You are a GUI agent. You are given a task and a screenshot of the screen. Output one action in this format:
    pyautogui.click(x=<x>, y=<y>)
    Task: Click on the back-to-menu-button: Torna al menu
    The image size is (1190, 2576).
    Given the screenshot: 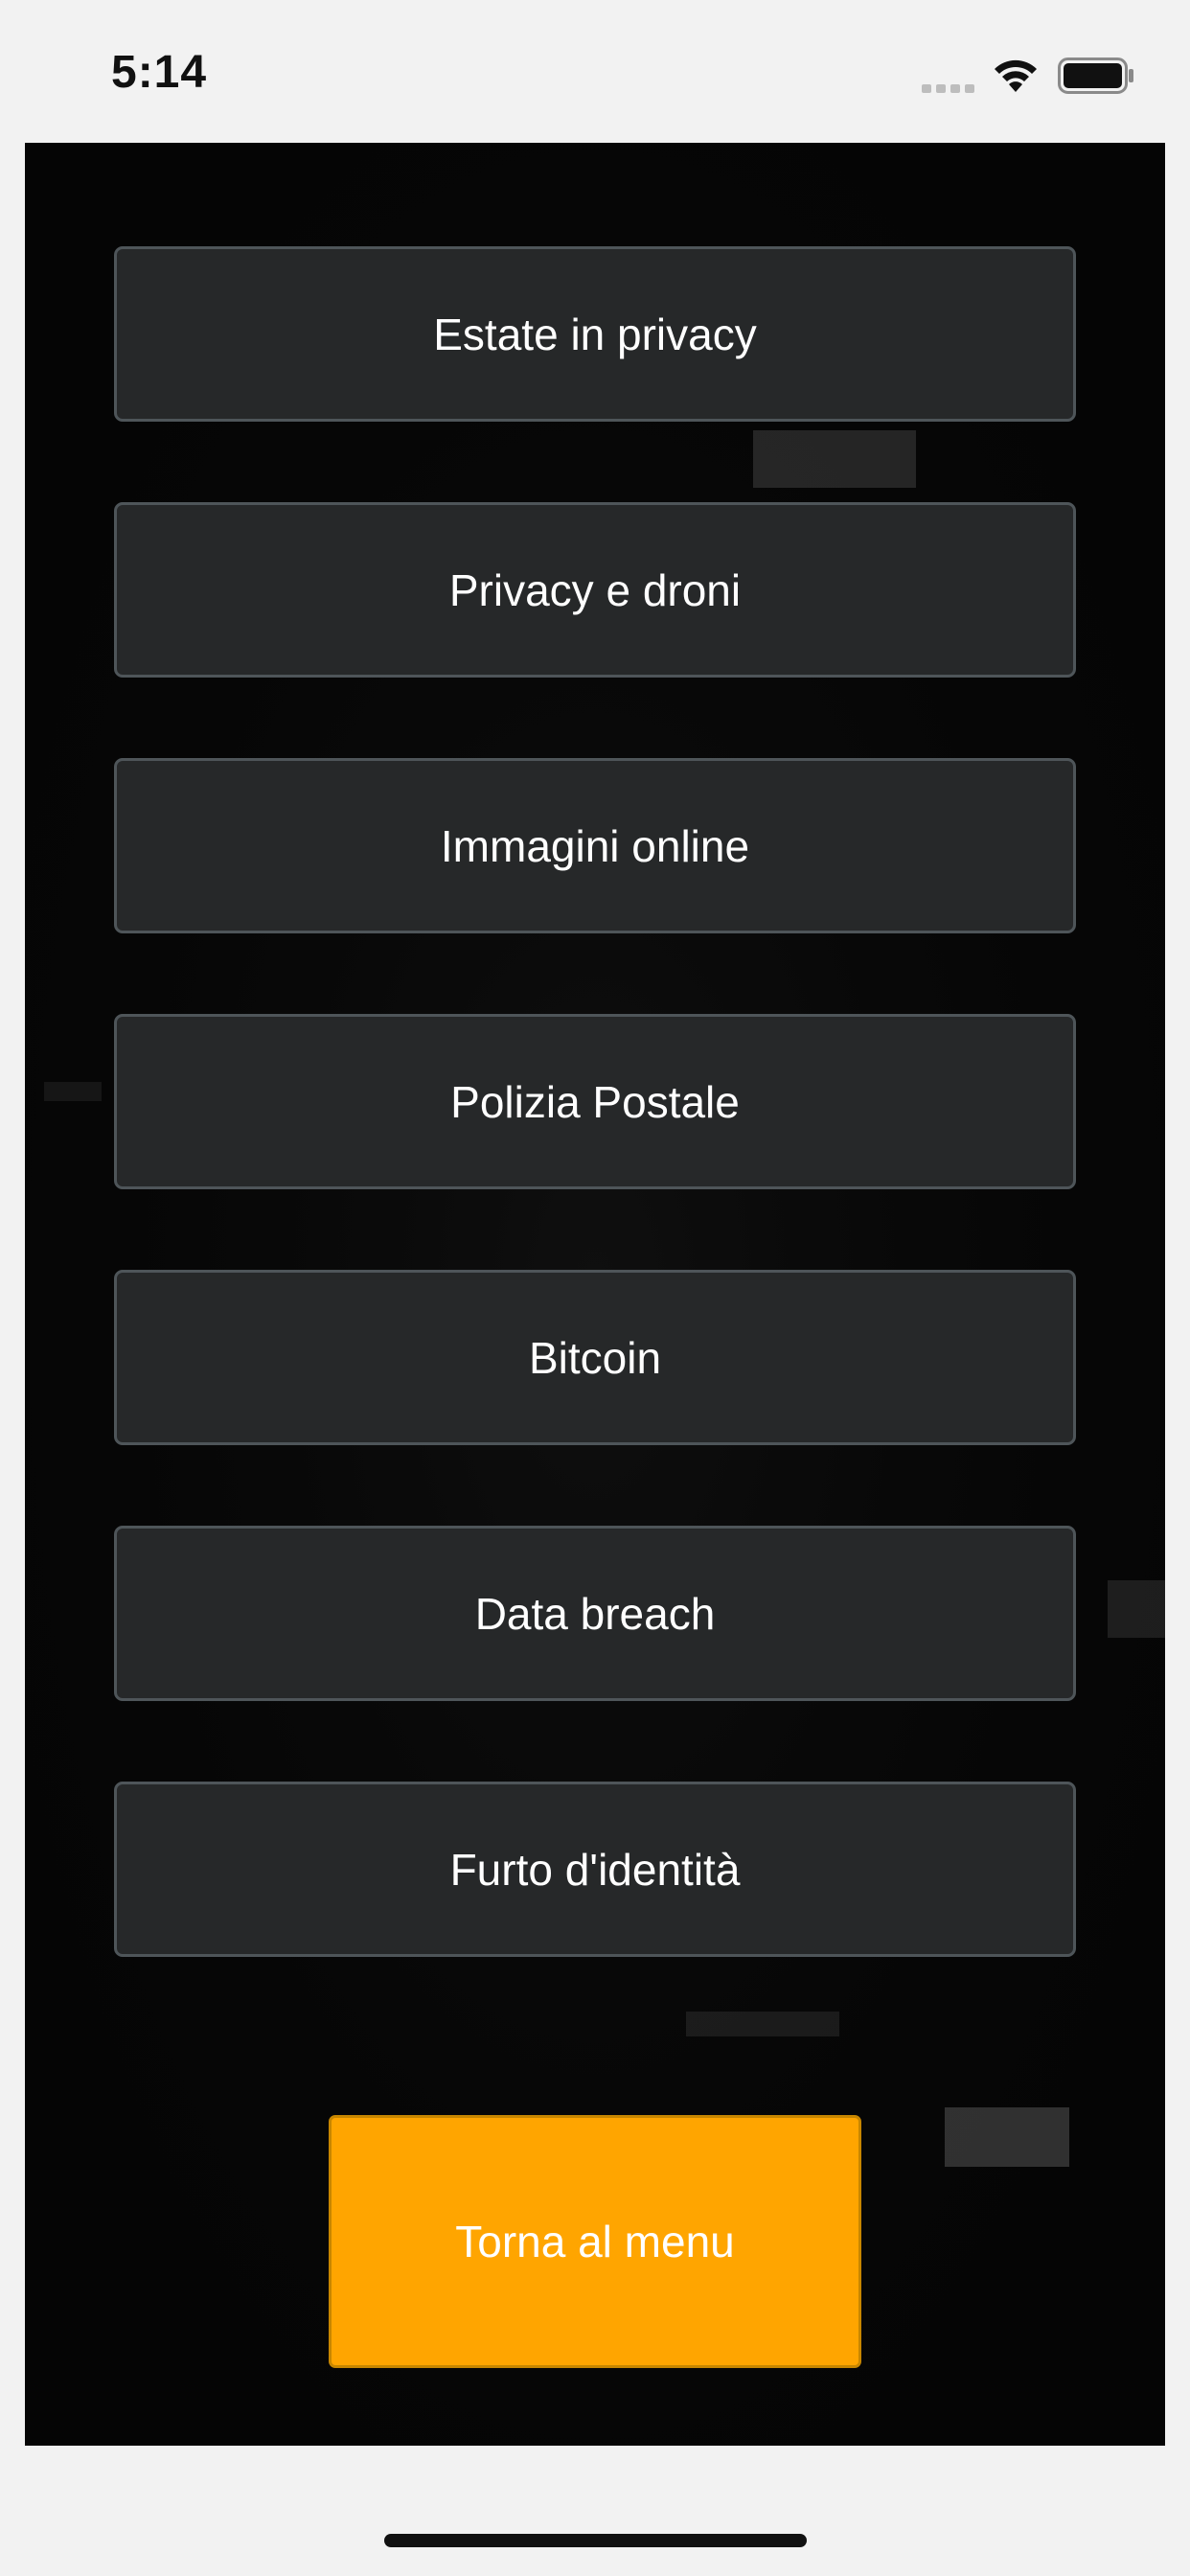 What is the action you would take?
    pyautogui.click(x=595, y=2241)
    